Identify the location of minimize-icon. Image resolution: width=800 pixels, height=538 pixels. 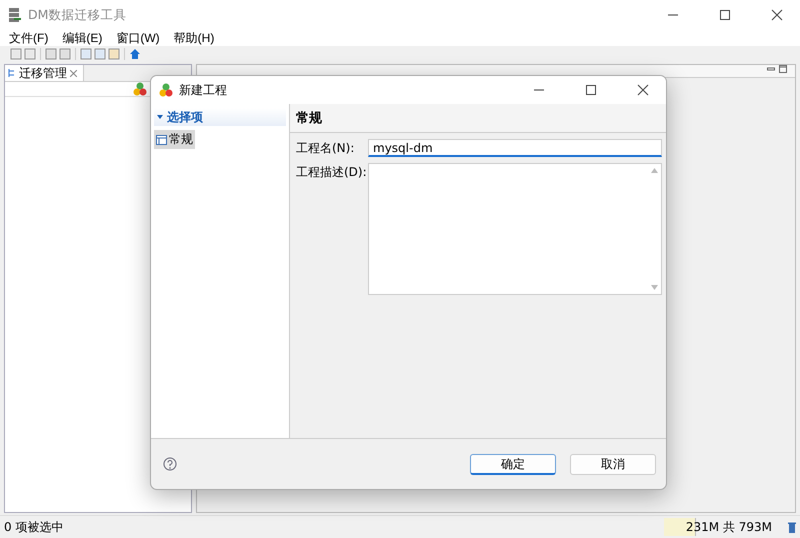
(771, 69).